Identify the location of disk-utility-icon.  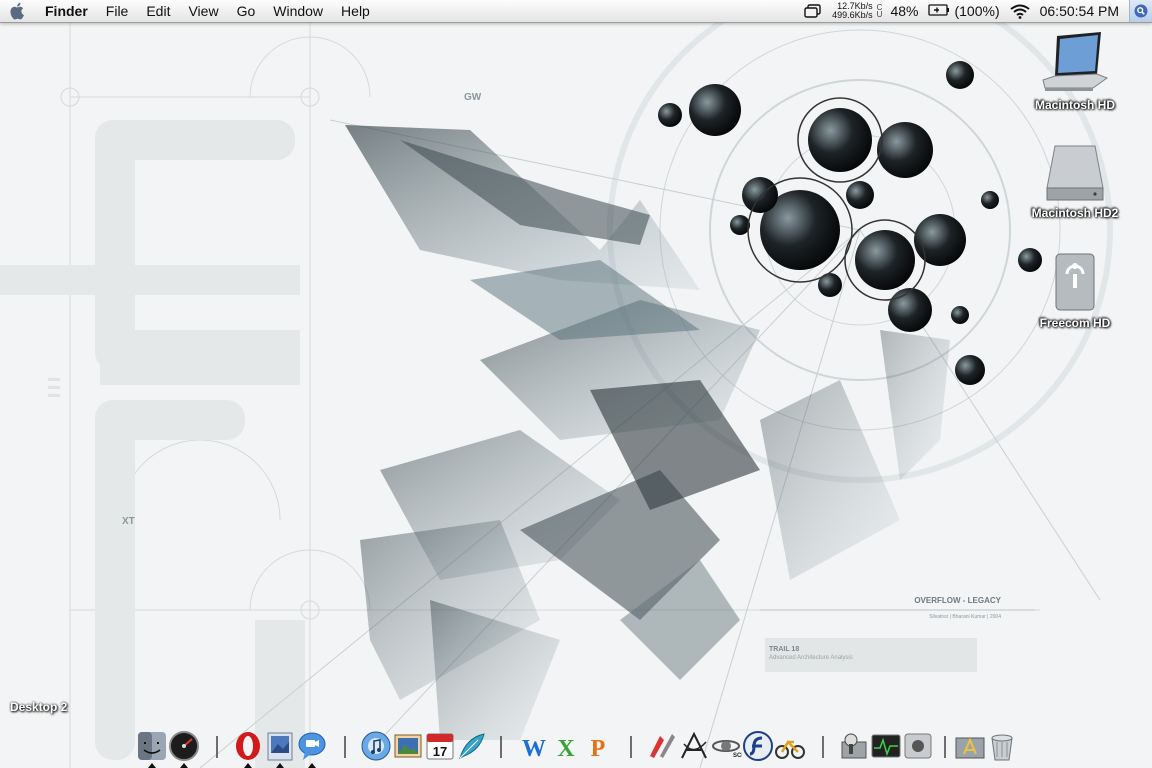
(854, 746).